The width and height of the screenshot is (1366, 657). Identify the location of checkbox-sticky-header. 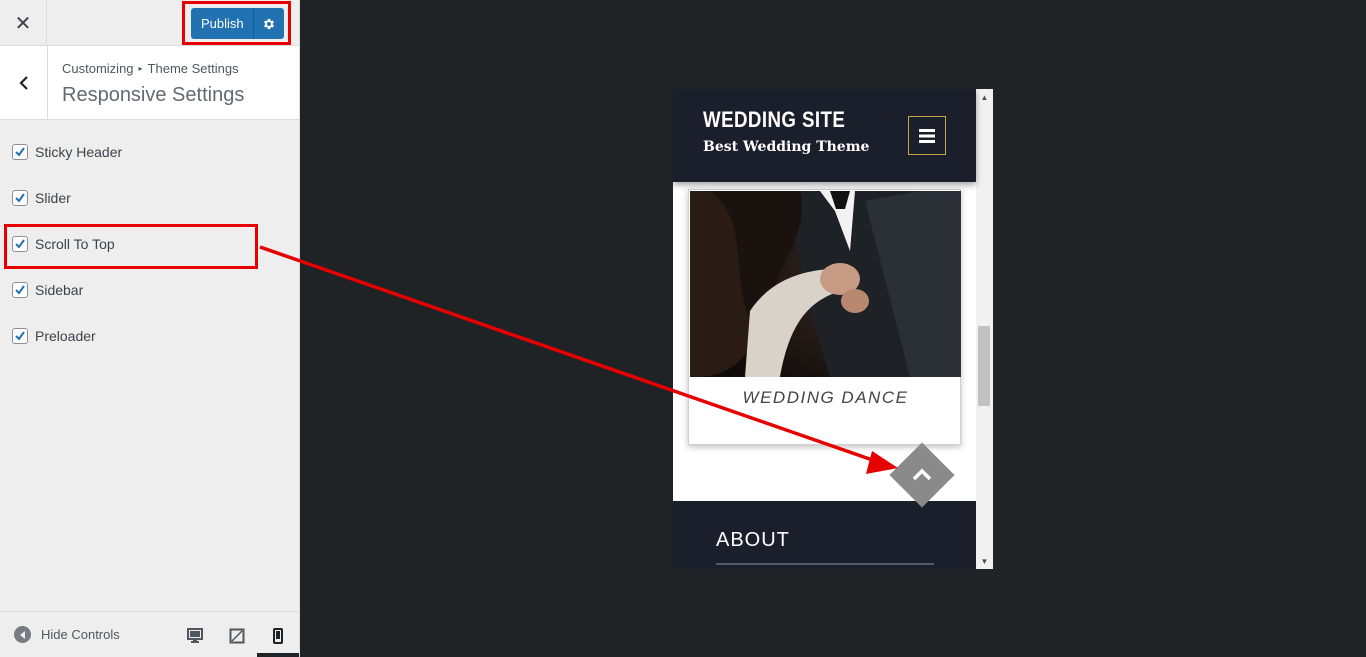
(20, 152).